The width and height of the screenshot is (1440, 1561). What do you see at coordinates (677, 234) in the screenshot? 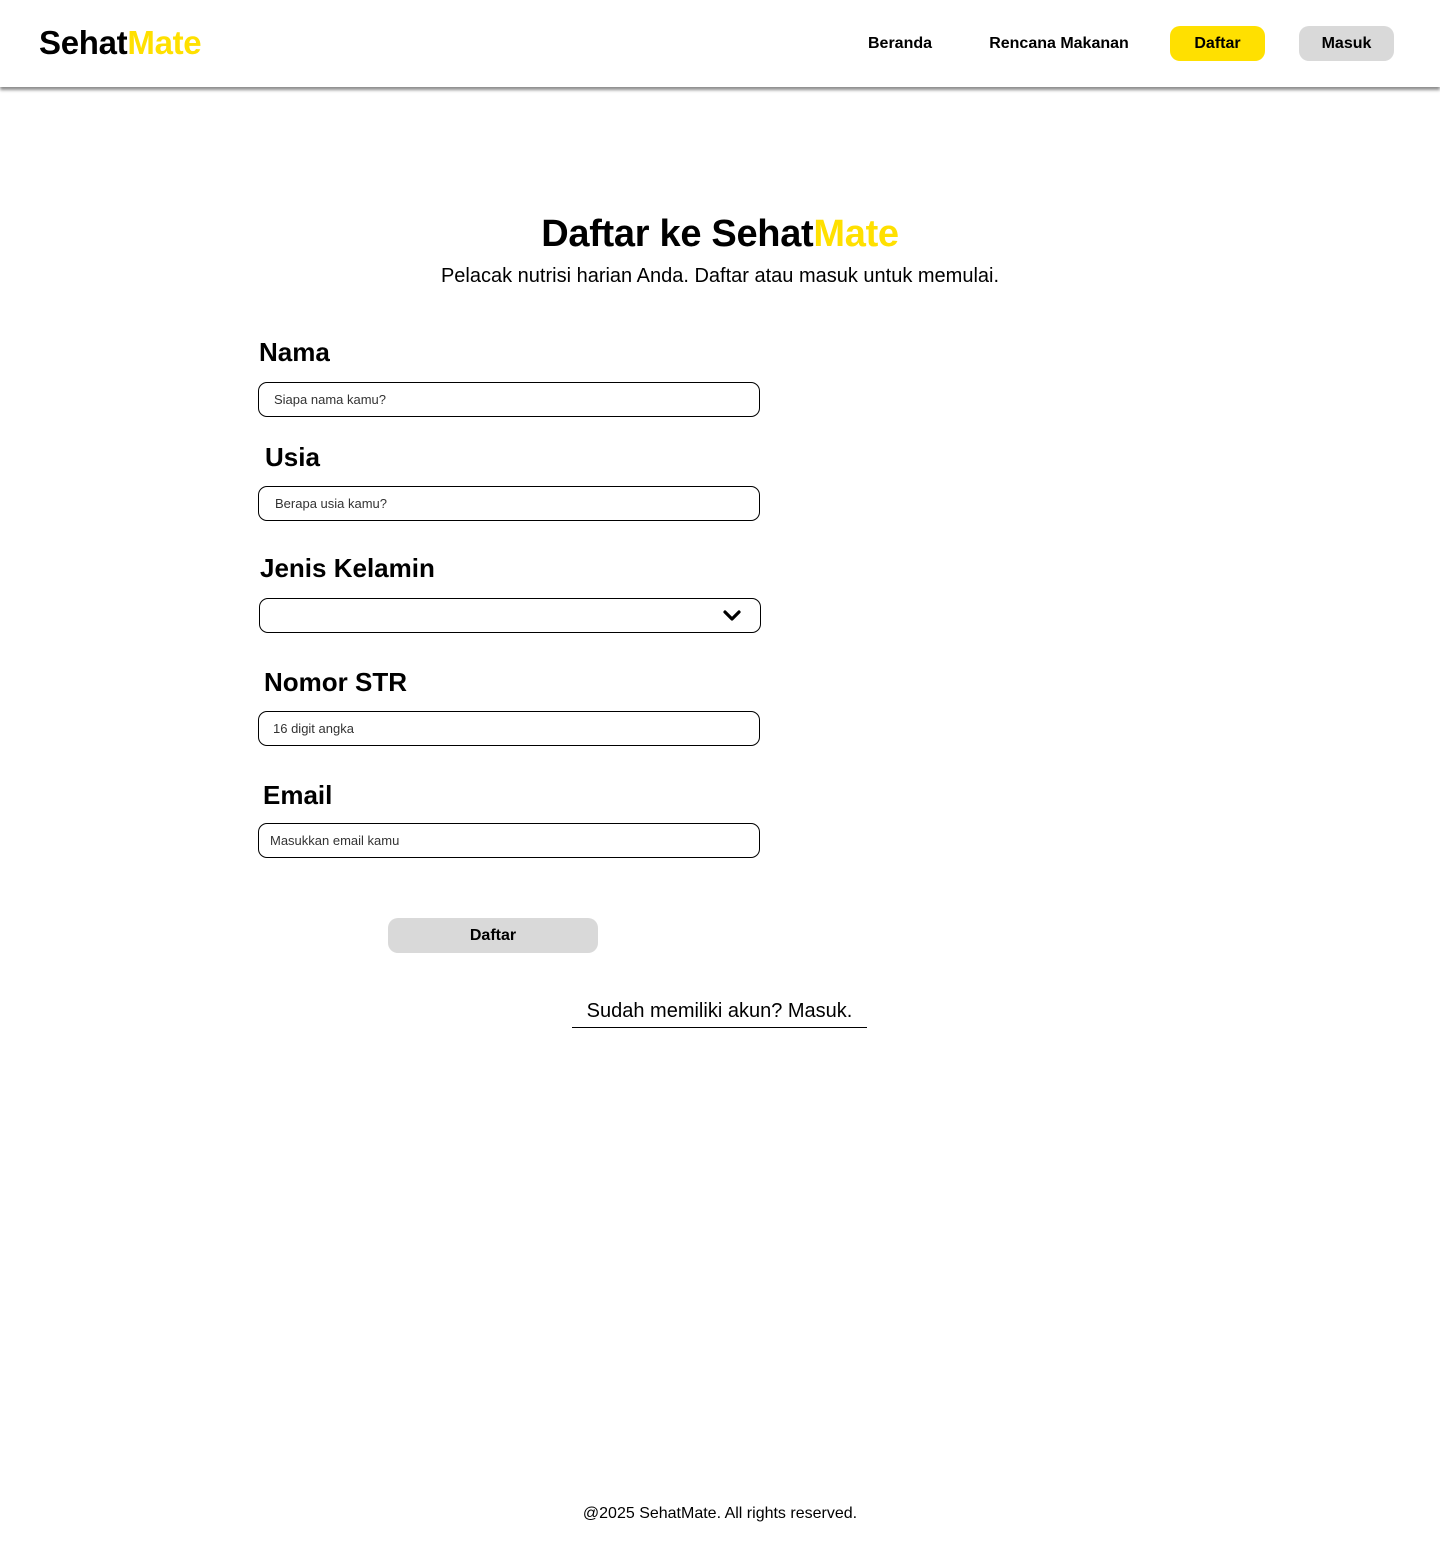
I see `page-title-main: Daftar ke Sehat` at bounding box center [677, 234].